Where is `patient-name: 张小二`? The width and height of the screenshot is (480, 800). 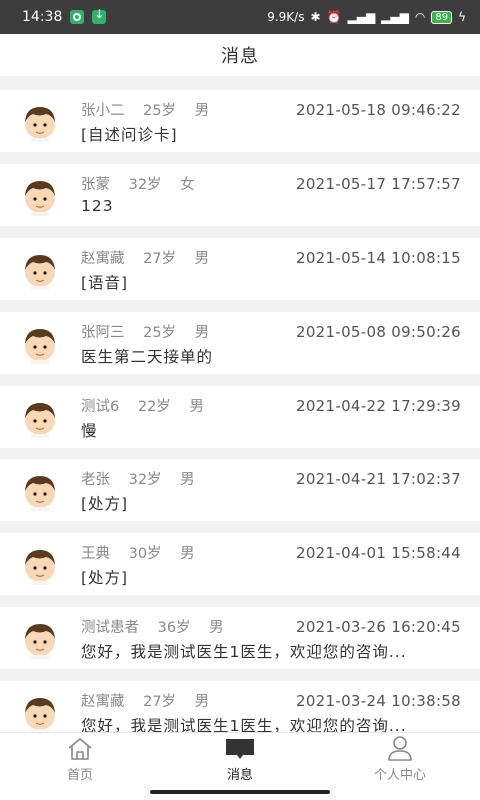 patient-name: 张小二 is located at coordinates (103, 111).